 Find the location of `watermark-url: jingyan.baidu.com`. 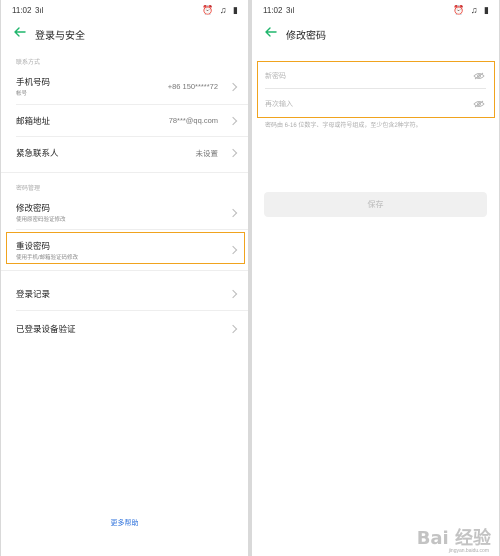

watermark-url: jingyan.baidu.com is located at coordinates (468, 551).